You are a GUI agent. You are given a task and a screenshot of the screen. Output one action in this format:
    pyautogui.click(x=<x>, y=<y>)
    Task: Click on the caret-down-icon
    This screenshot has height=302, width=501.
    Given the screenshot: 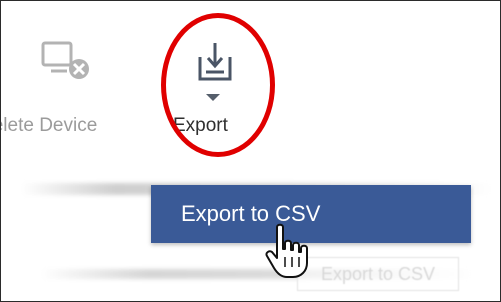 What is the action you would take?
    pyautogui.click(x=213, y=97)
    